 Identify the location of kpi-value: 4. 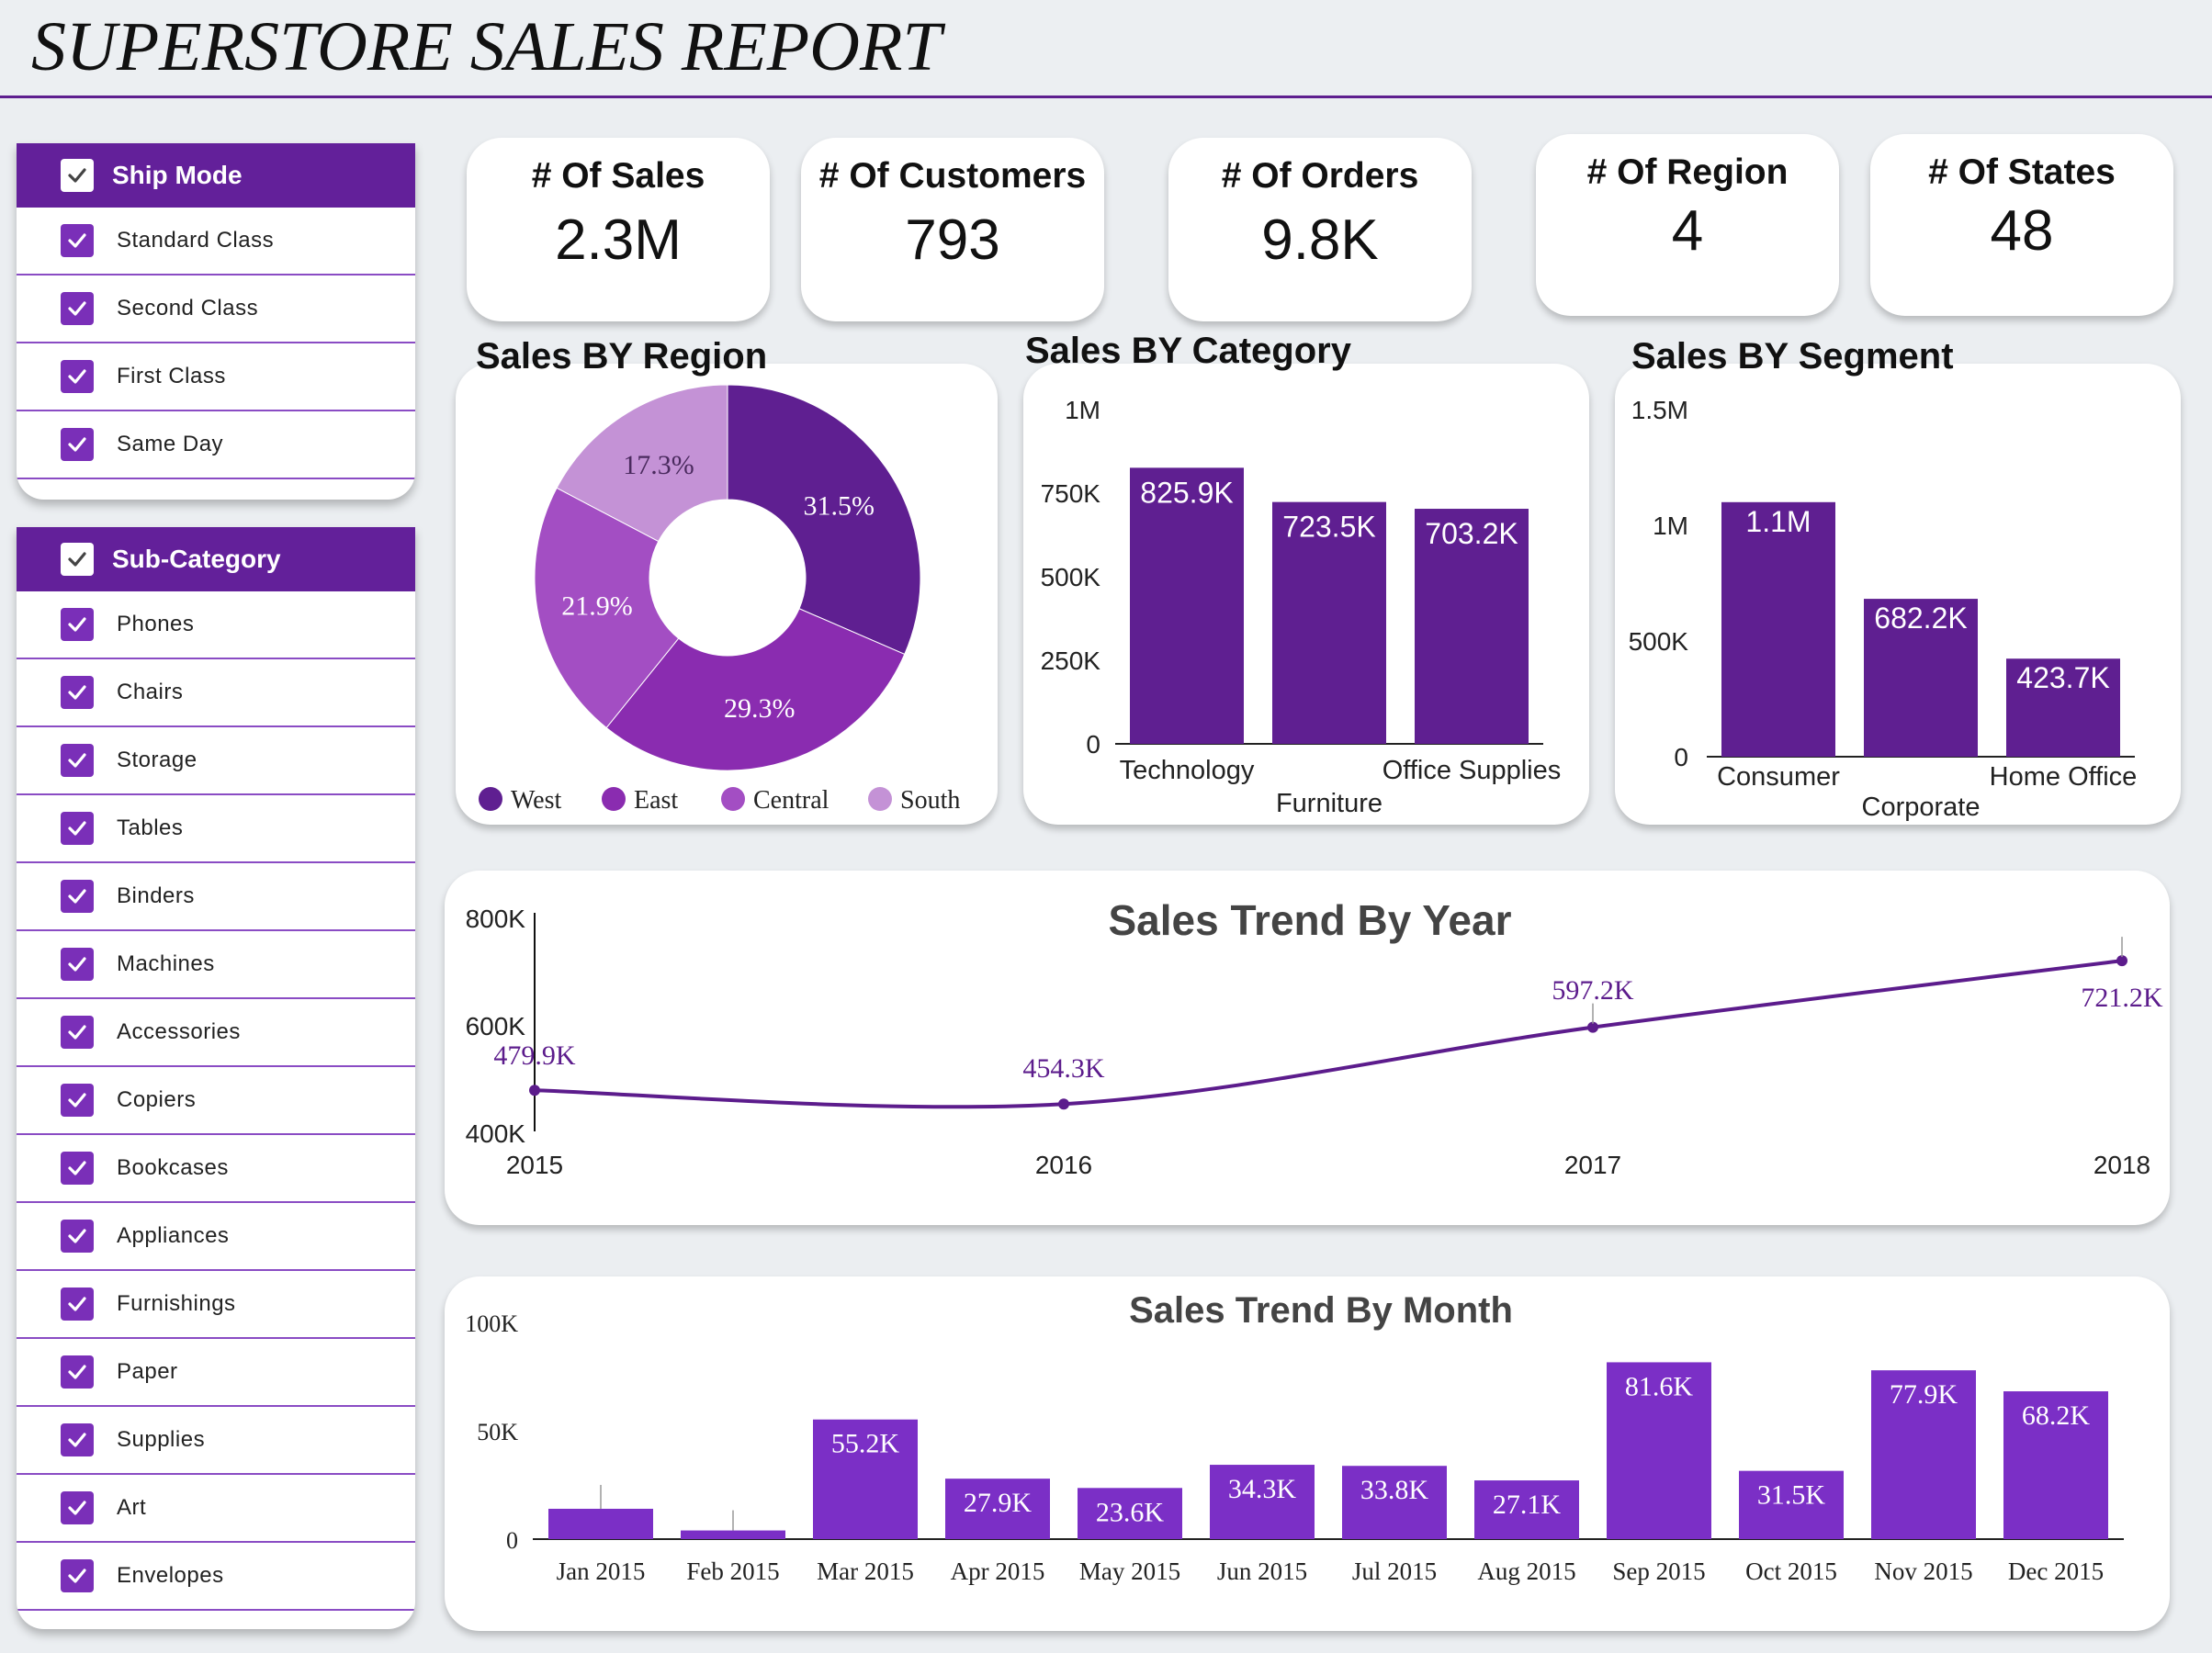
(1687, 231).